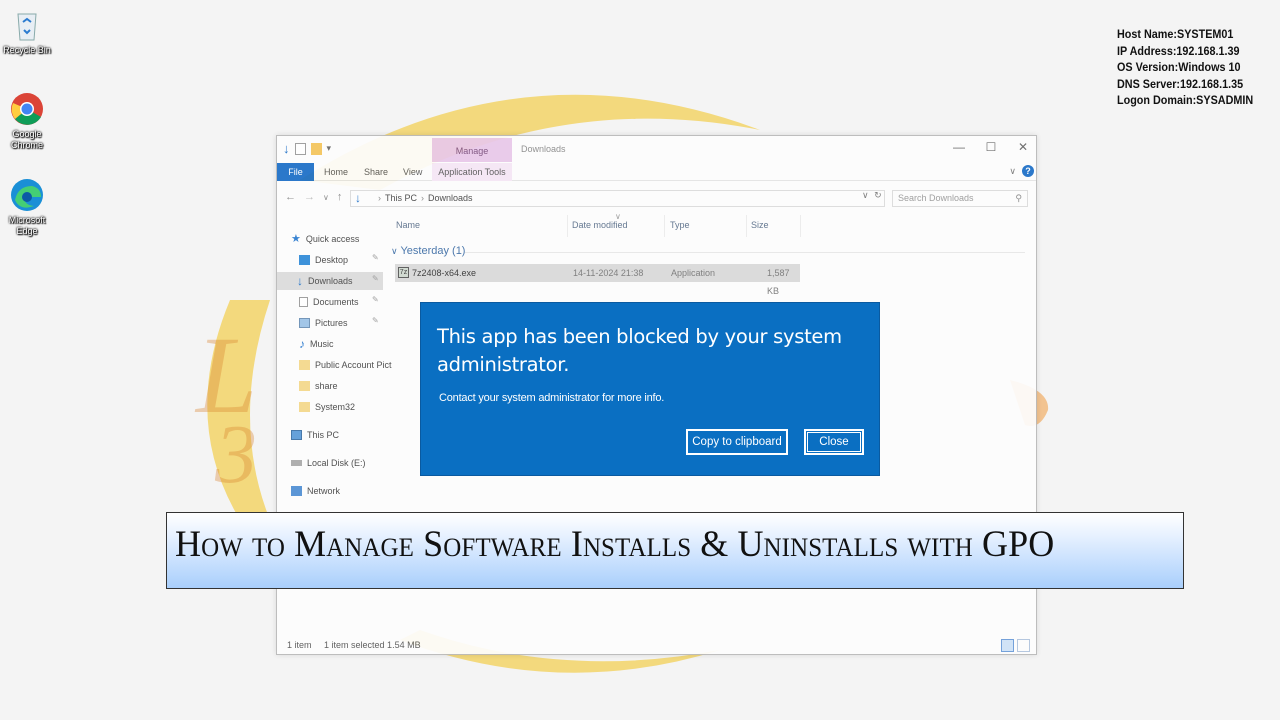 This screenshot has width=1280, height=720. What do you see at coordinates (300, 148) in the screenshot?
I see `properties-icon` at bounding box center [300, 148].